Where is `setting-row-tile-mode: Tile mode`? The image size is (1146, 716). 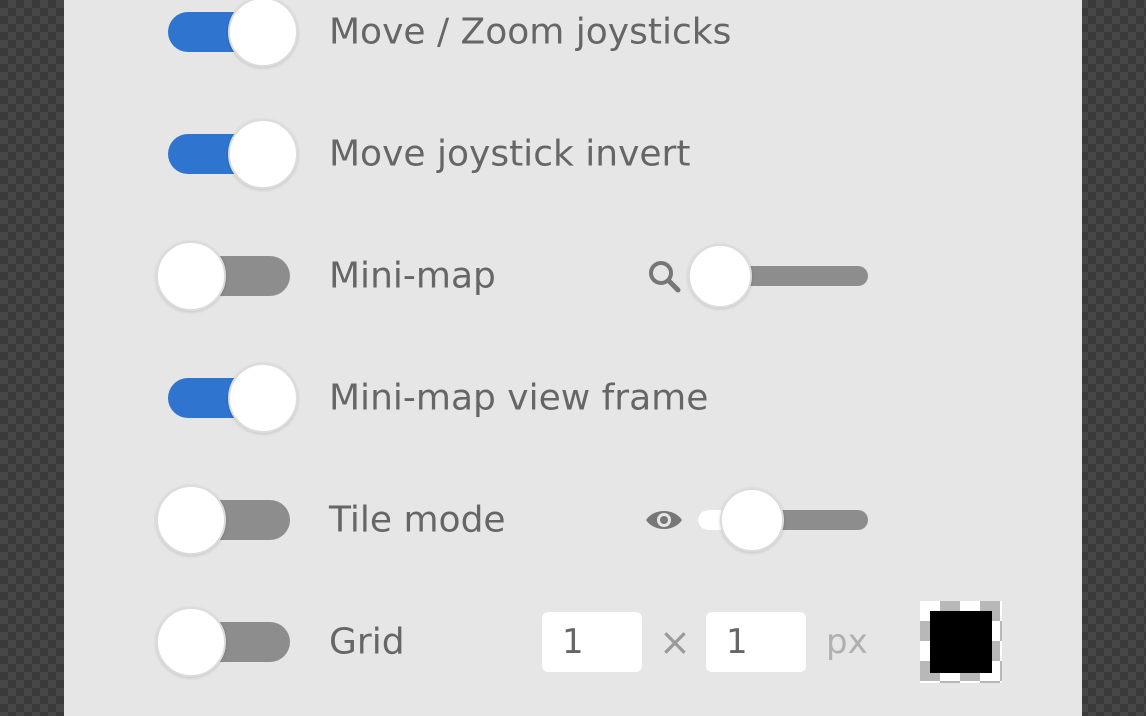
setting-row-tile-mode: Tile mode is located at coordinates (573, 520).